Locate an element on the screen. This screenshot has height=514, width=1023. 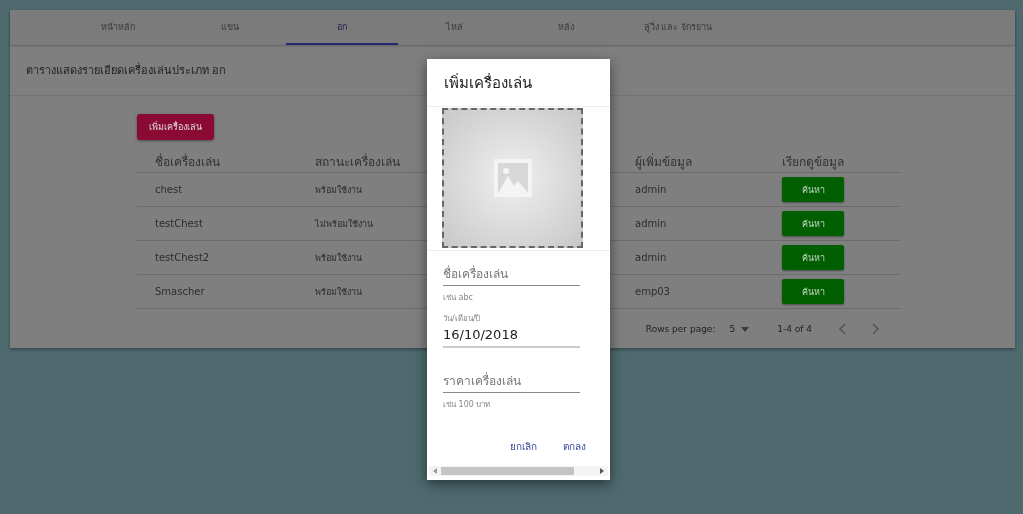
dialog-button: ตกลง is located at coordinates (574, 446).